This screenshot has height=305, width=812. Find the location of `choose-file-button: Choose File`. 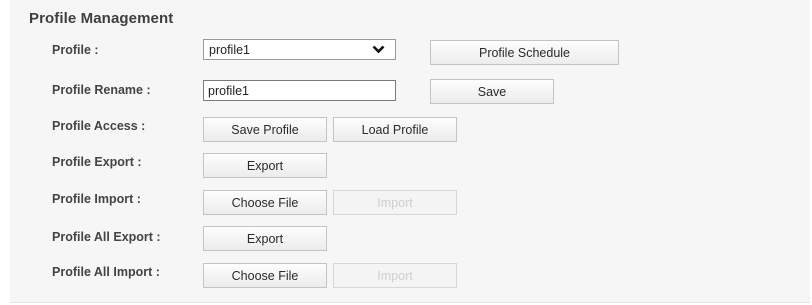

choose-file-button: Choose File is located at coordinates (265, 202).